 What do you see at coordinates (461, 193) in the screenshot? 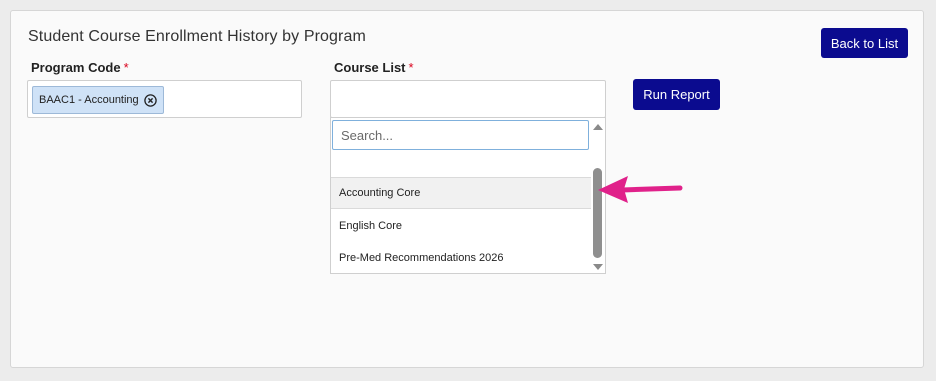
I see `course-option-accounting-core: Accounting Core` at bounding box center [461, 193].